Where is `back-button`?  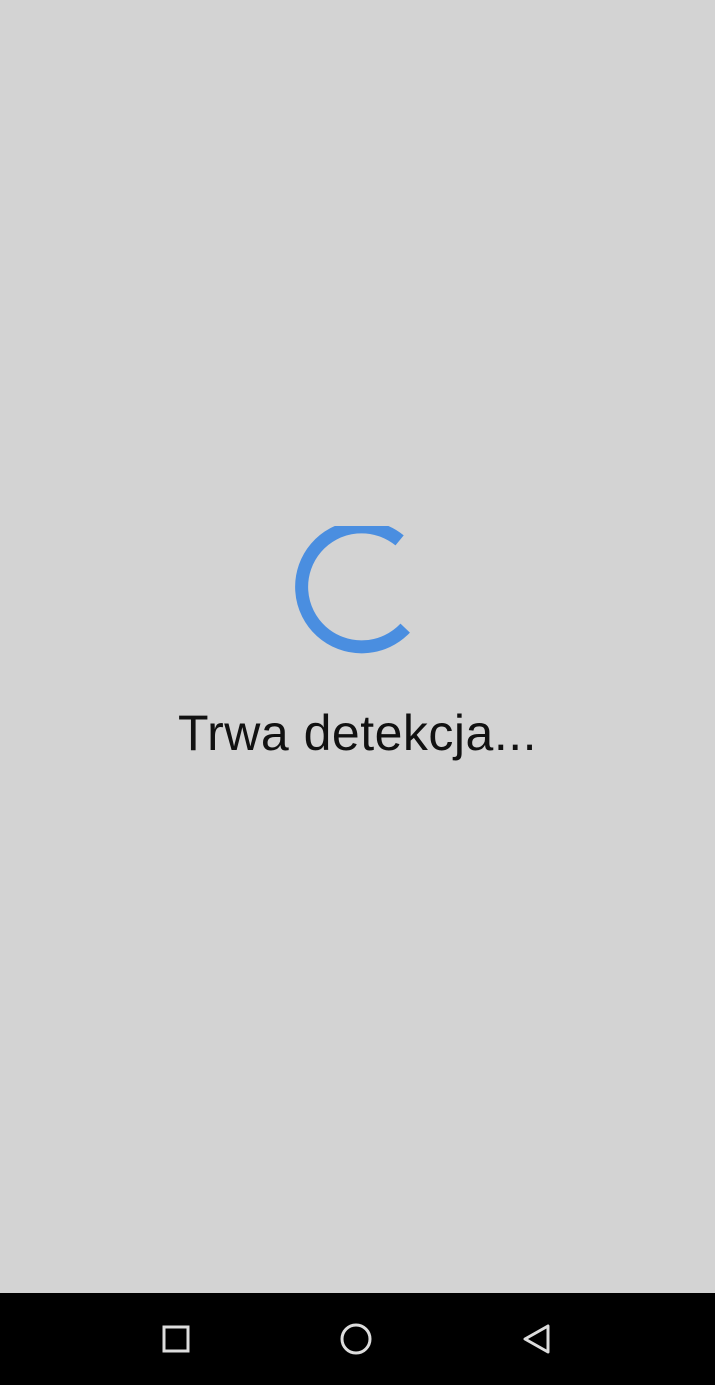
back-button is located at coordinates (537, 1339).